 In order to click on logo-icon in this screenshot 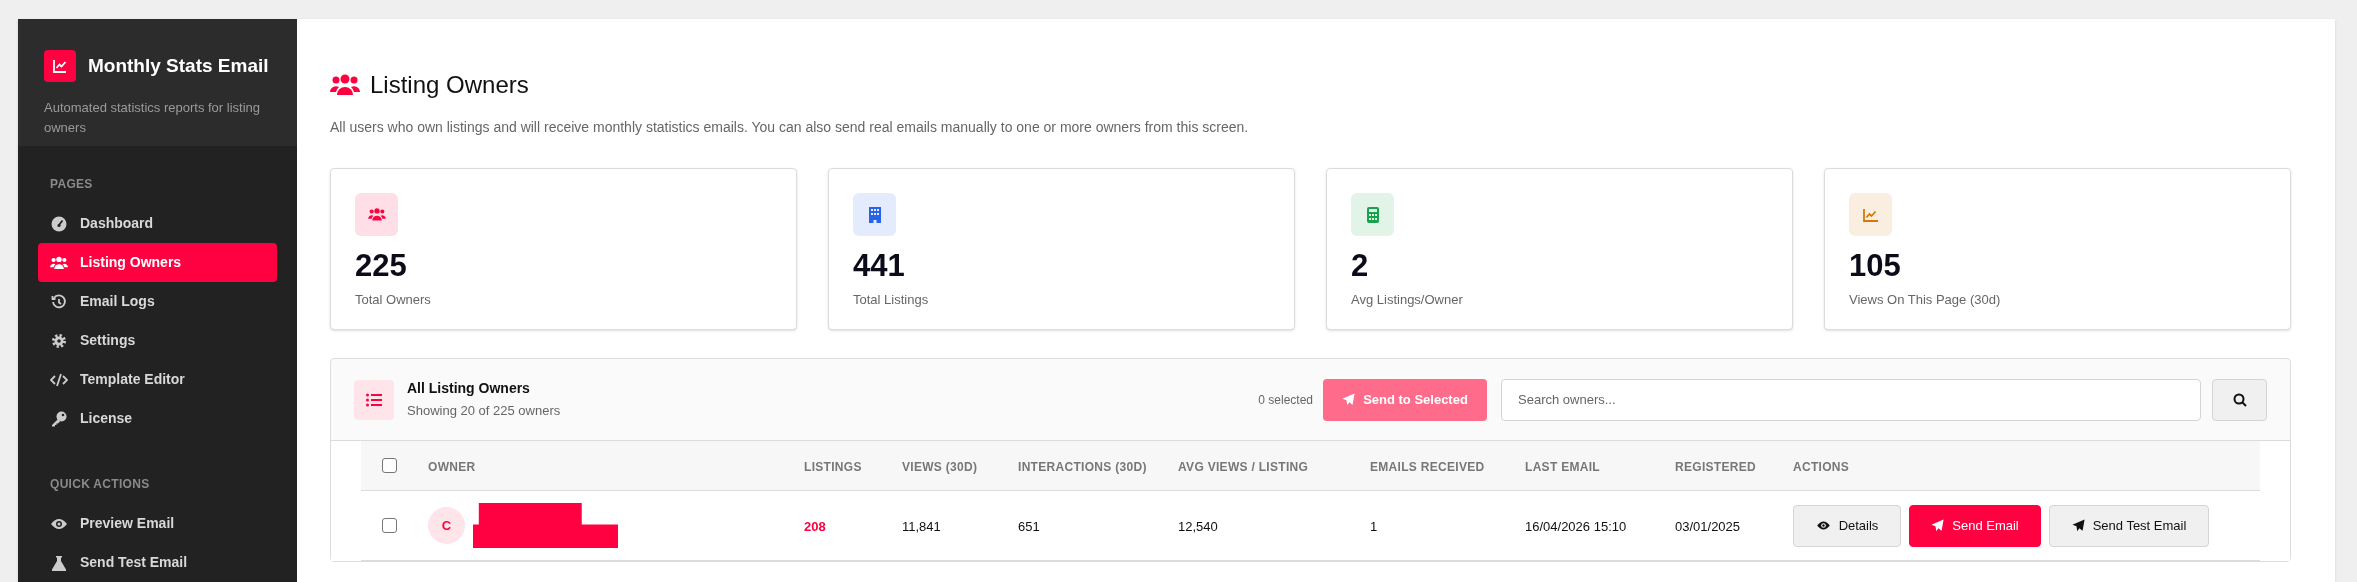, I will do `click(60, 66)`.